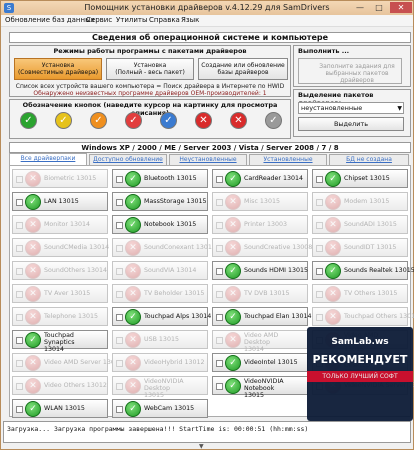 This screenshot has height=450, width=414. What do you see at coordinates (99, 20) in the screenshot?
I see `menu-service: Сервис` at bounding box center [99, 20].